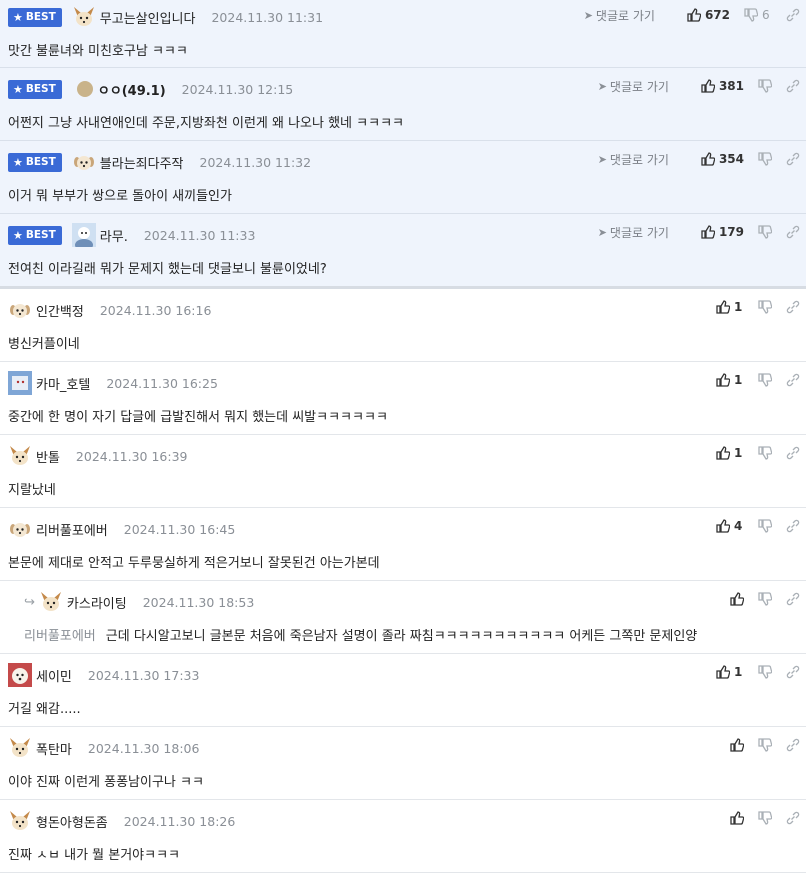 The image size is (806, 876). Describe the element at coordinates (54, 748) in the screenshot. I see `author-name: 폭탄마` at that location.